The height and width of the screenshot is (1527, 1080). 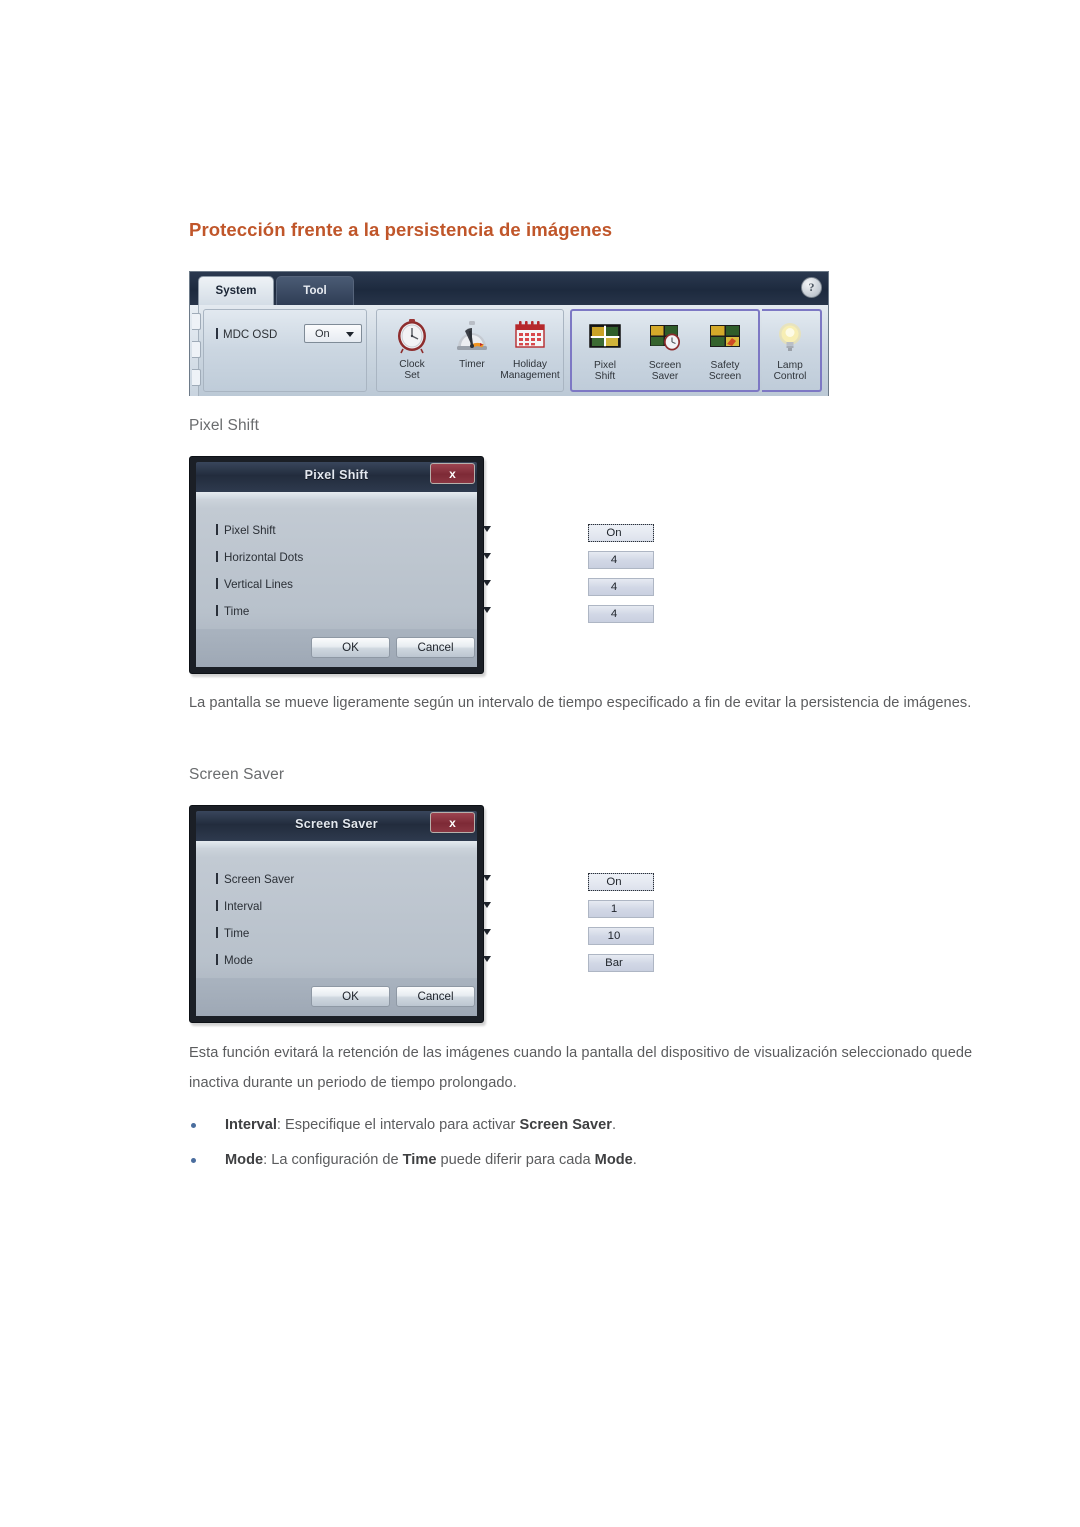 I want to click on dropdown-value: On, so click(x=614, y=533).